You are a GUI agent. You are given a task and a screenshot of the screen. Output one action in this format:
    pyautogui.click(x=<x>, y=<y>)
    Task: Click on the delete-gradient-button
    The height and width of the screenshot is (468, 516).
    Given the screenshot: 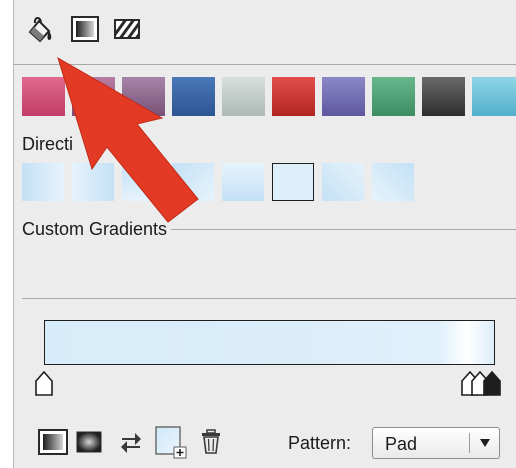 What is the action you would take?
    pyautogui.click(x=211, y=442)
    